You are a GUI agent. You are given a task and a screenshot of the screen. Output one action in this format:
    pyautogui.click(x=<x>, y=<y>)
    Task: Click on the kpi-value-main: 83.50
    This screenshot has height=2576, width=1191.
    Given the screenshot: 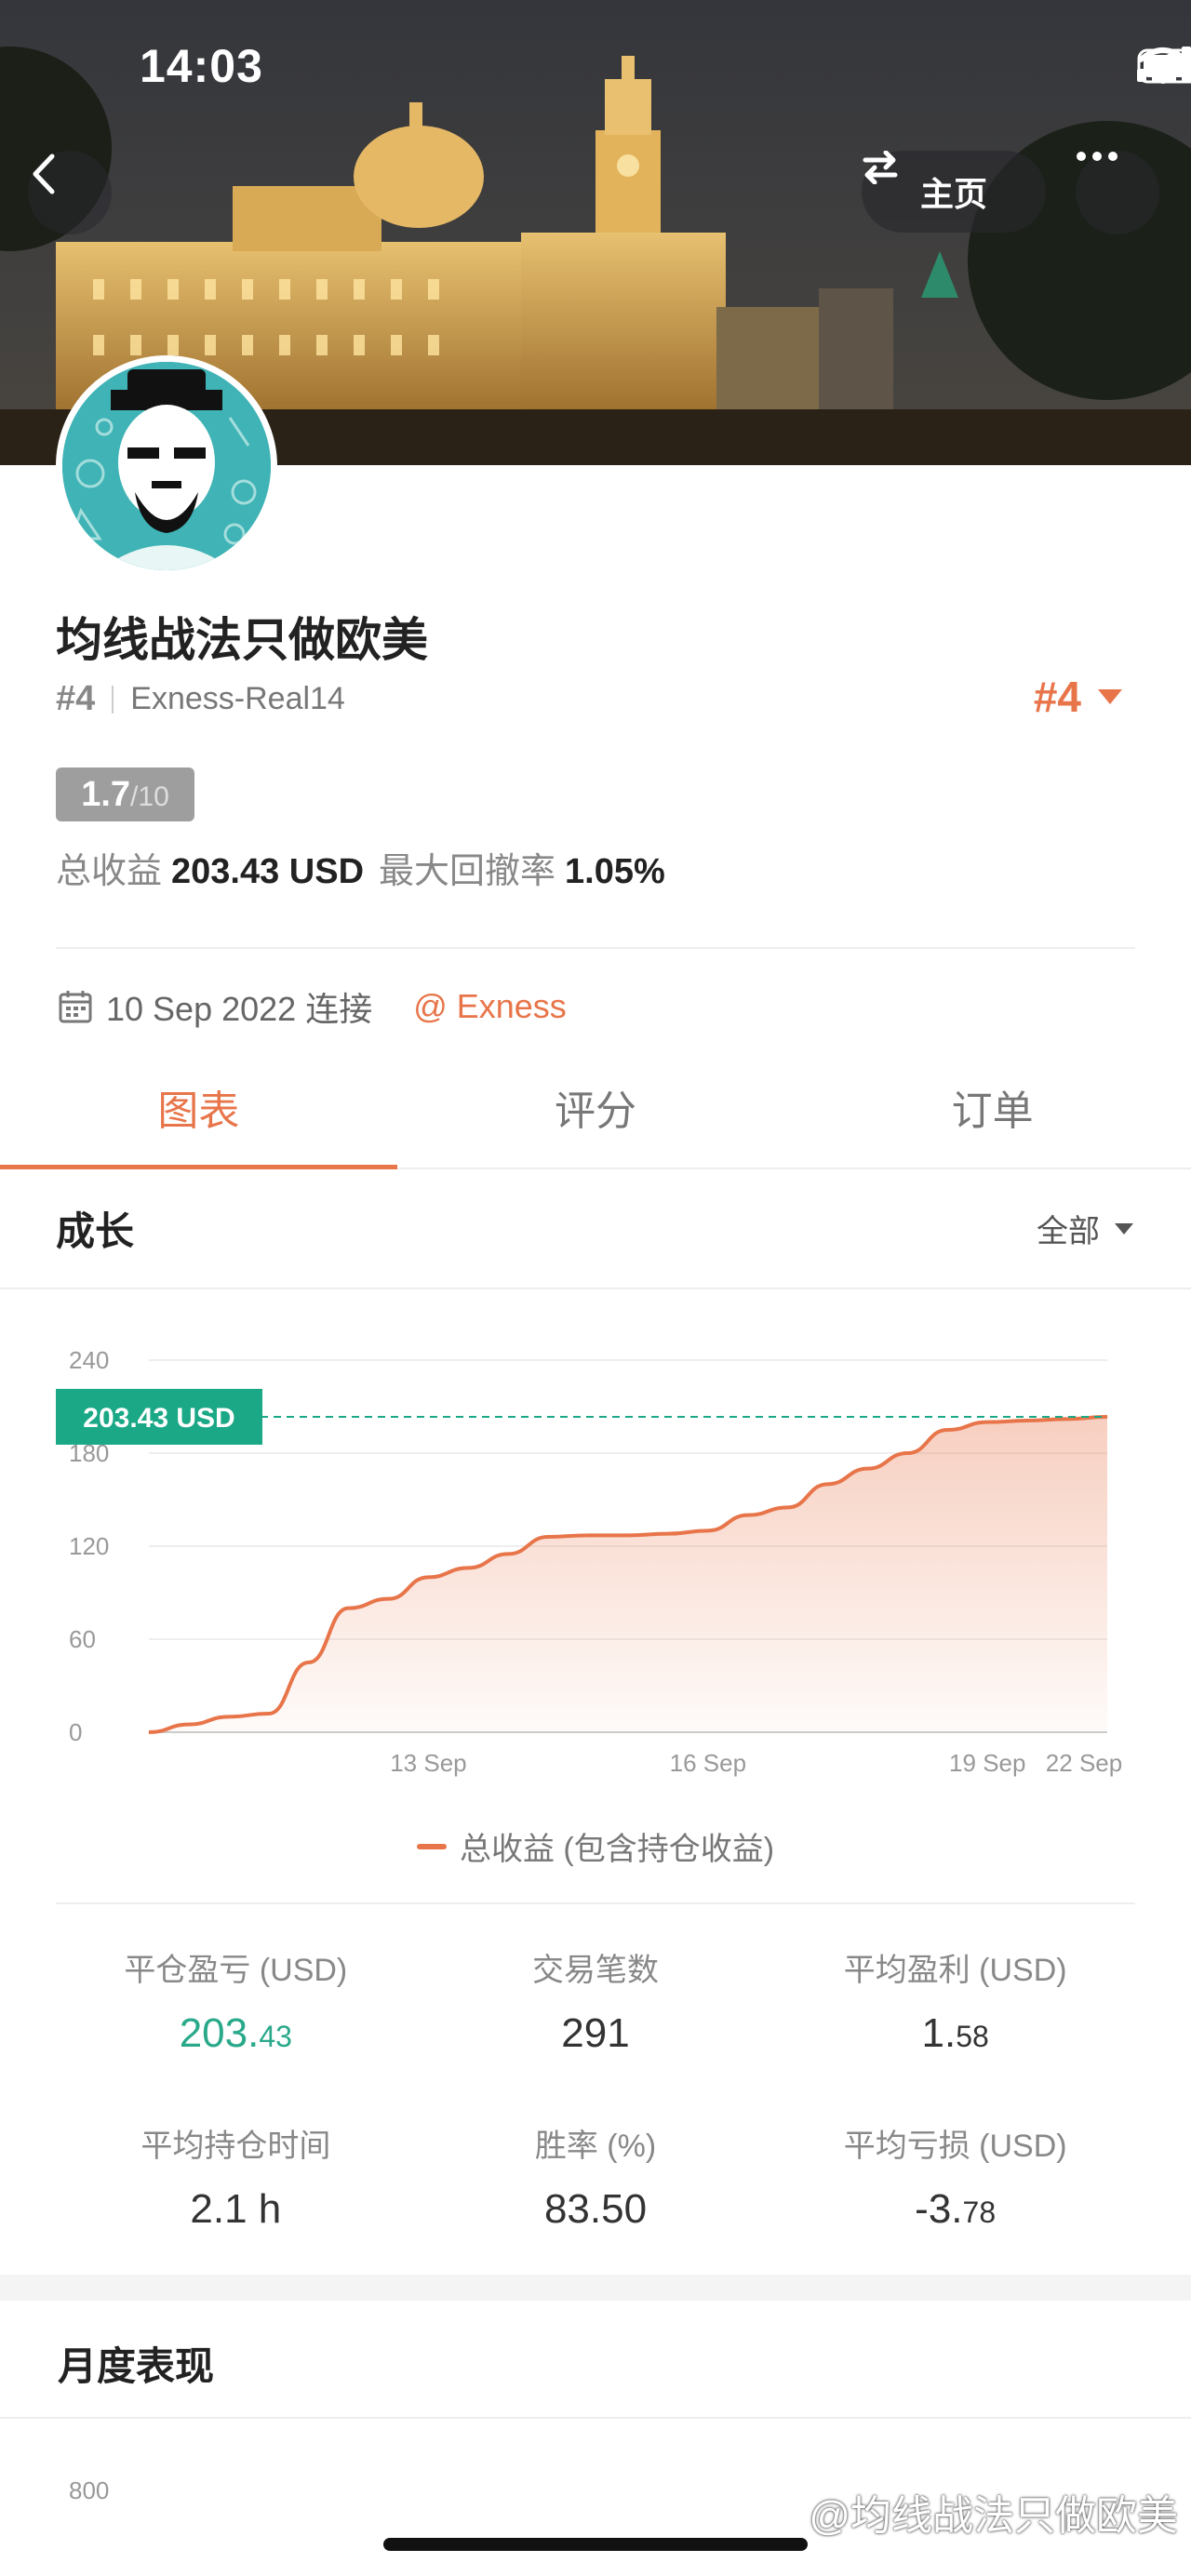 What is the action you would take?
    pyautogui.click(x=595, y=2209)
    